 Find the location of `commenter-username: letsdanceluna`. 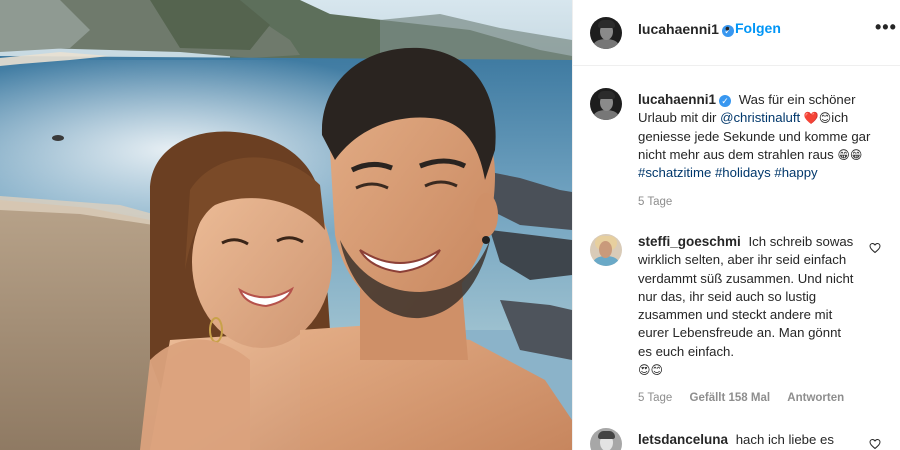

commenter-username: letsdanceluna is located at coordinates (683, 439).